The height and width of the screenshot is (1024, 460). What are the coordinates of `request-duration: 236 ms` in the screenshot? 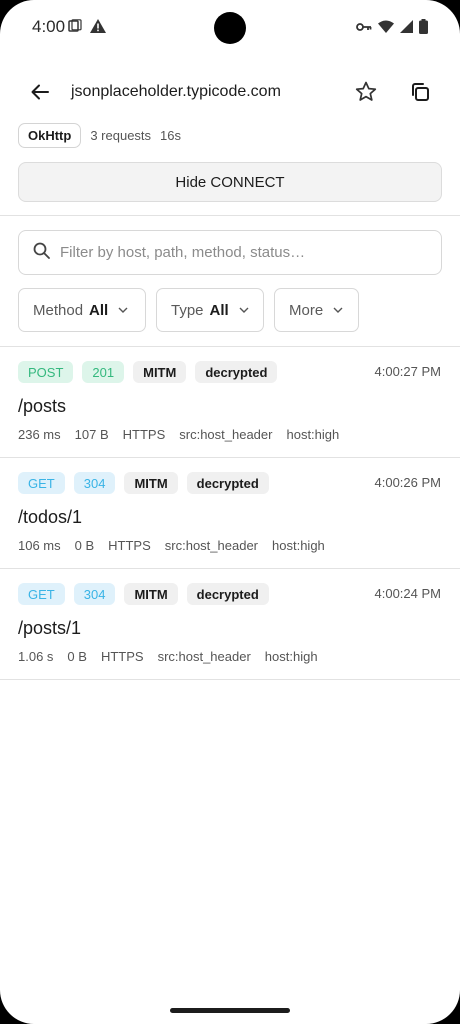 It's located at (39, 434).